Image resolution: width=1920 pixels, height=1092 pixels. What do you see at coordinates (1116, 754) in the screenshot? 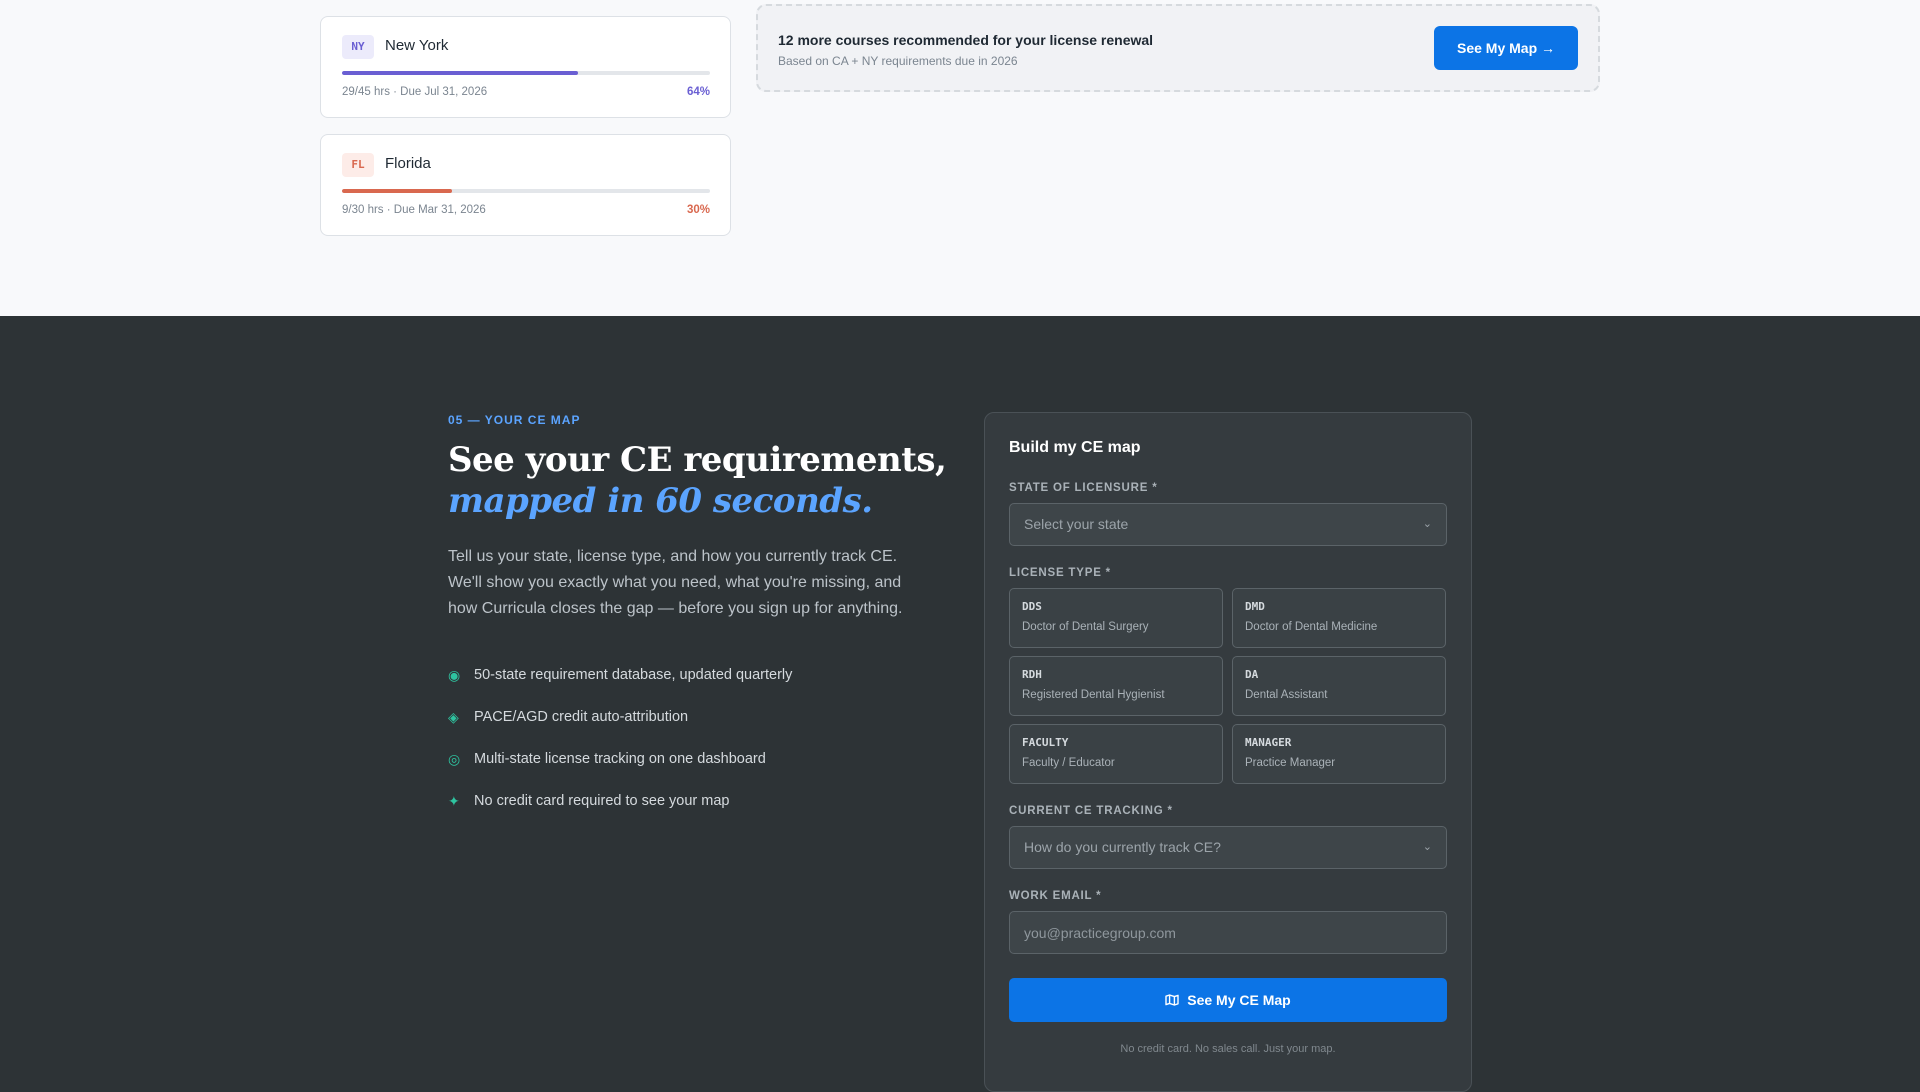
I see `license-option-faculty: FACULTY Faculty / Educator` at bounding box center [1116, 754].